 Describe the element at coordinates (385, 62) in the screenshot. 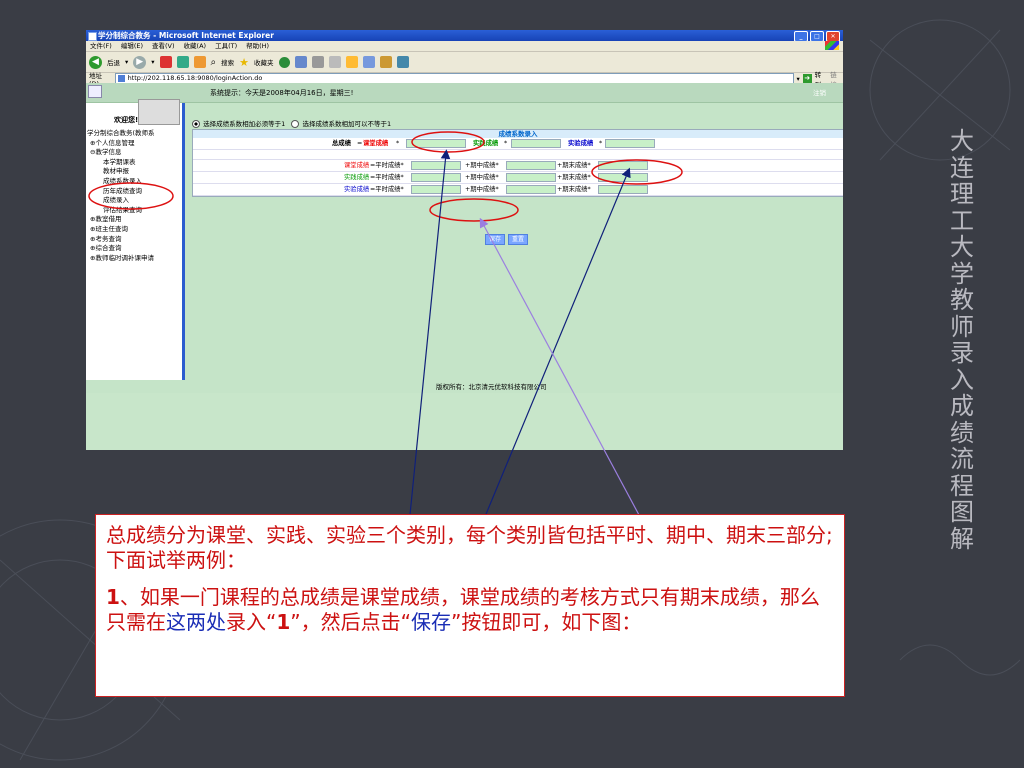

I see `tool-icon` at that location.